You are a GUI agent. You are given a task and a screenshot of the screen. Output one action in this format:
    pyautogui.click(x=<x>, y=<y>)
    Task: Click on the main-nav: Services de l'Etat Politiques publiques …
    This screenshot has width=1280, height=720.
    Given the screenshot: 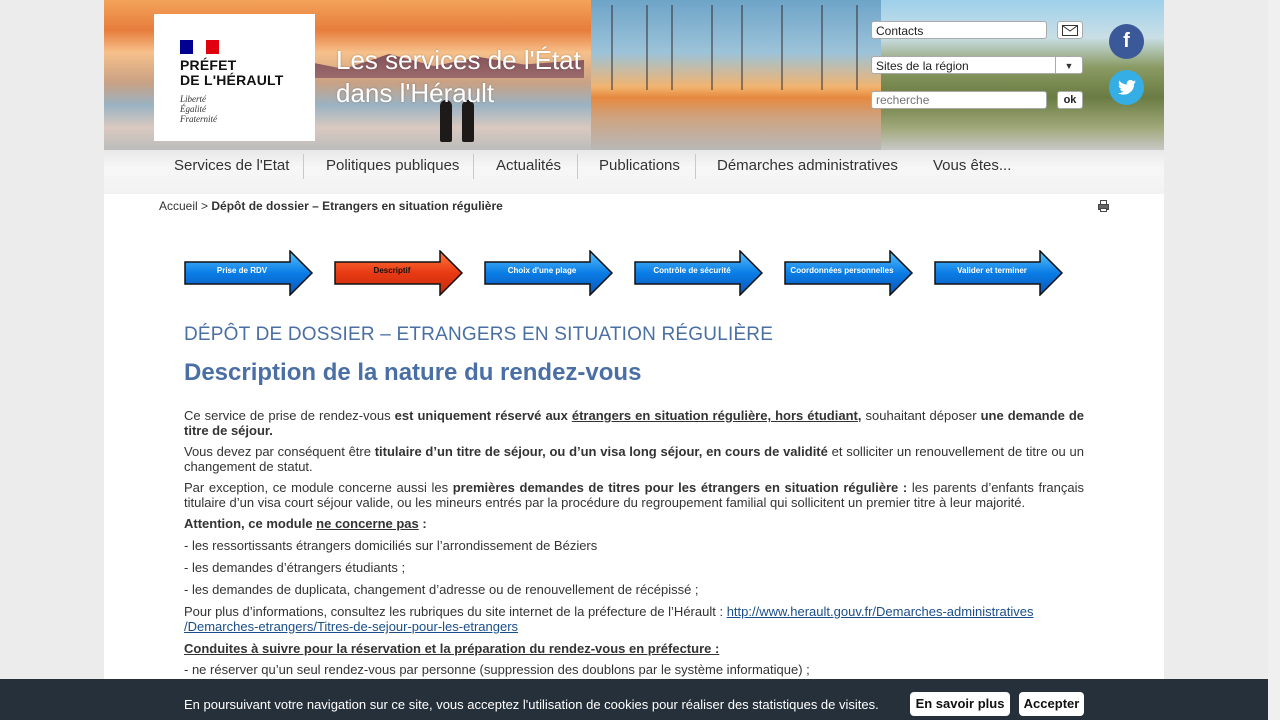 What is the action you would take?
    pyautogui.click(x=634, y=172)
    